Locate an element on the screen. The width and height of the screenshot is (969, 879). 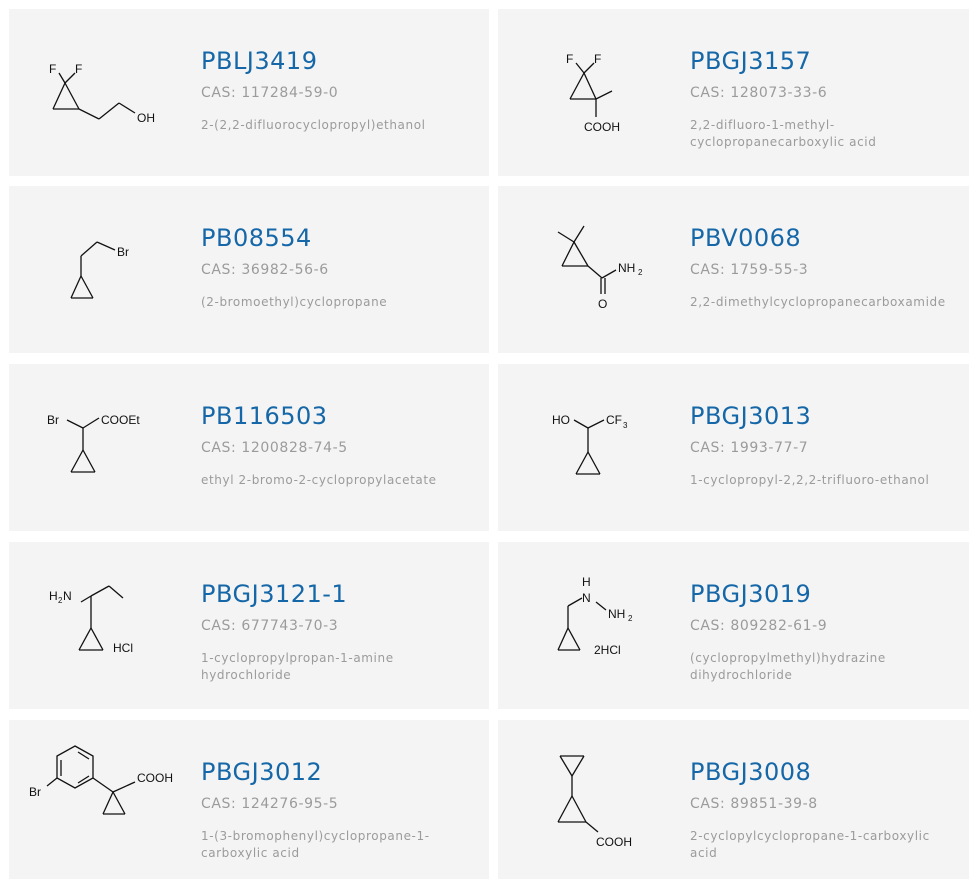
structure-image: H N NH 2 2HCl is located at coordinates (594, 625).